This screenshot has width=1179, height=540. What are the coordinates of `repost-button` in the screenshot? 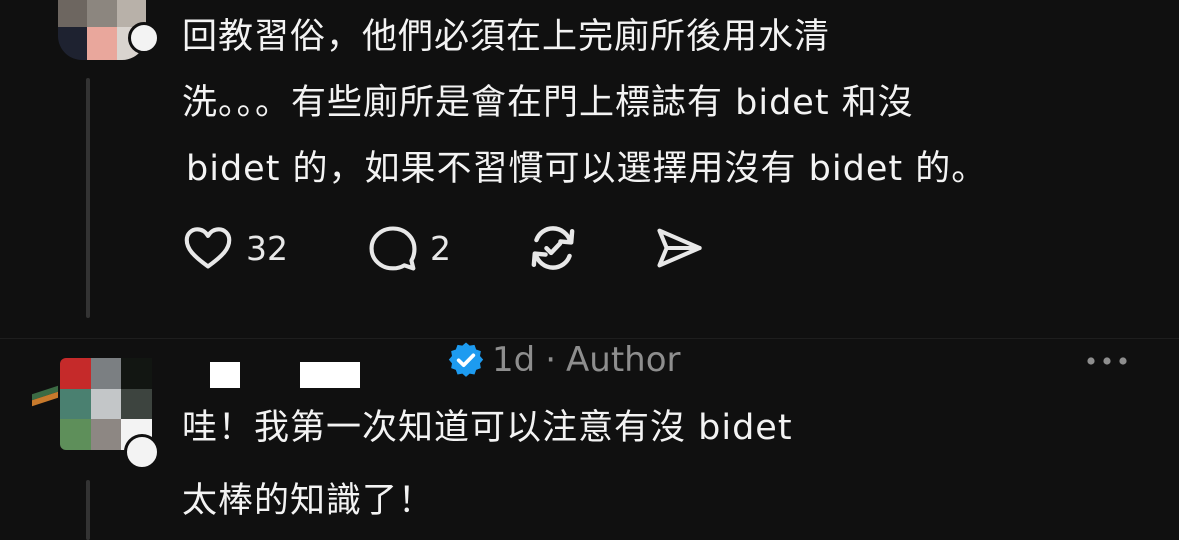 It's located at (553, 248).